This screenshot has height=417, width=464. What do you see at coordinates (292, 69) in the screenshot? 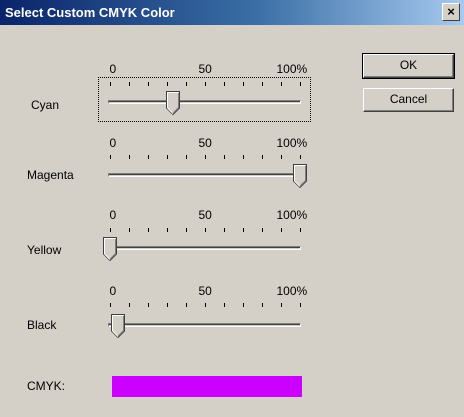
I see `cyan-scale-max: 100%` at bounding box center [292, 69].